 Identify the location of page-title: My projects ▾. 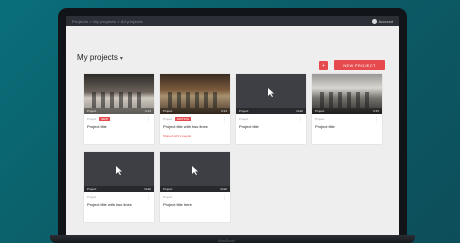
(100, 57).